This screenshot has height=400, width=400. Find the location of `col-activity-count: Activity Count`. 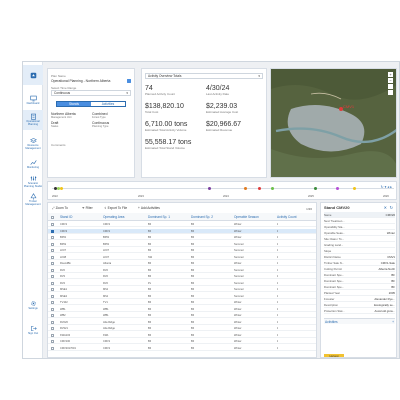

col-activity-count: Activity Count is located at coordinates (287, 217).